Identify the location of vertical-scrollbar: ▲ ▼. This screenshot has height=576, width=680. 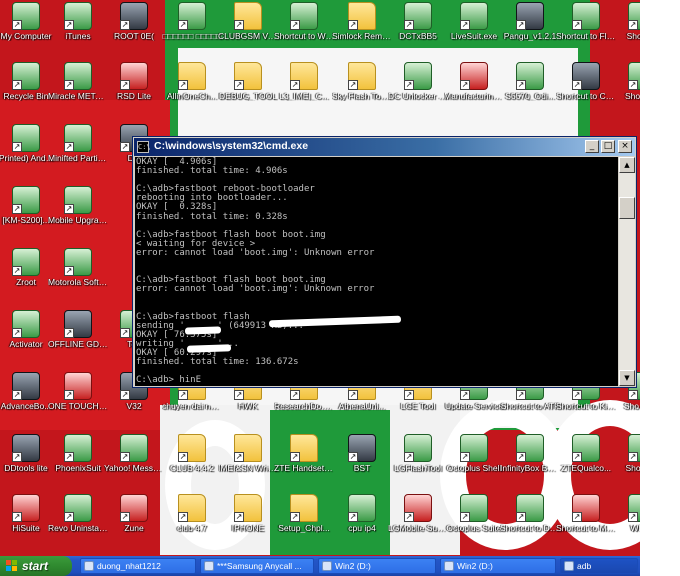
(627, 271).